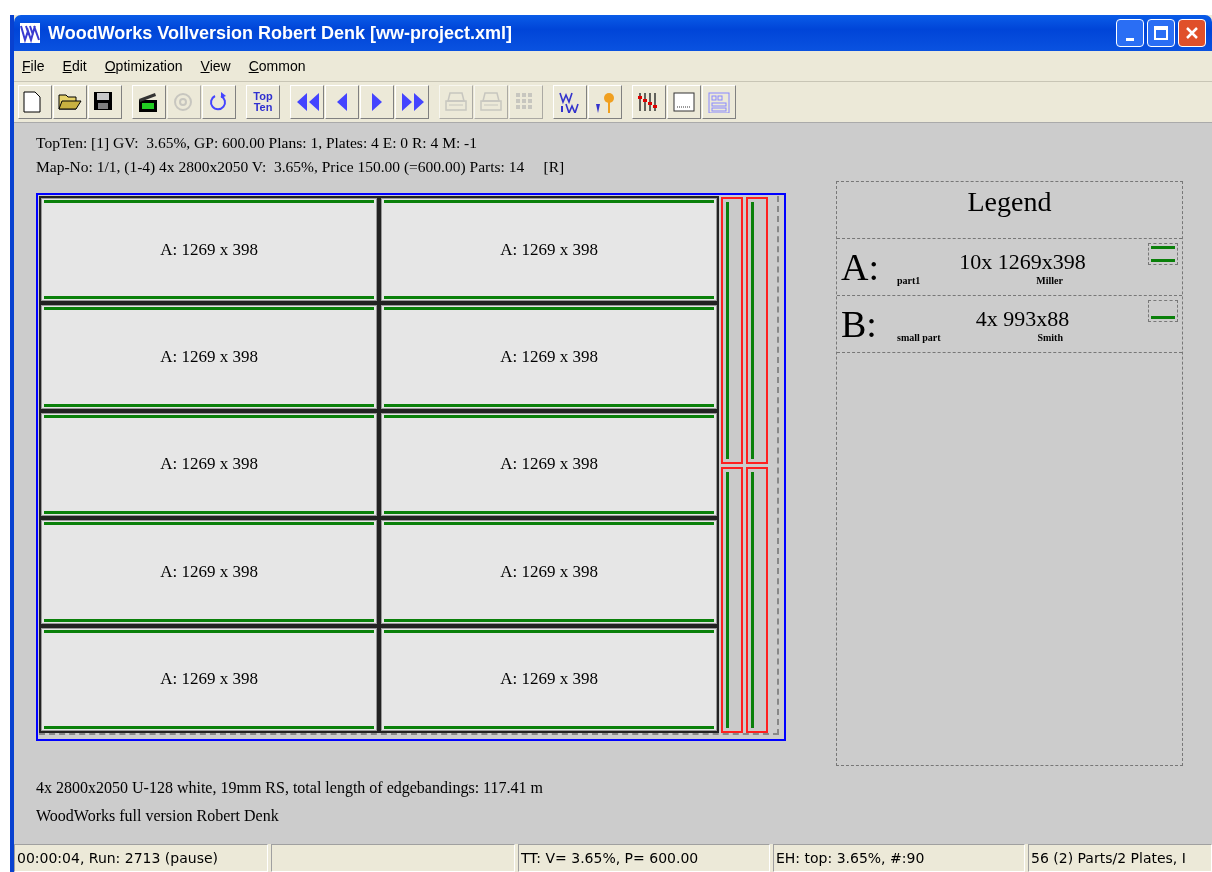  Describe the element at coordinates (859, 324) in the screenshot. I see `part-letter: B:` at that location.